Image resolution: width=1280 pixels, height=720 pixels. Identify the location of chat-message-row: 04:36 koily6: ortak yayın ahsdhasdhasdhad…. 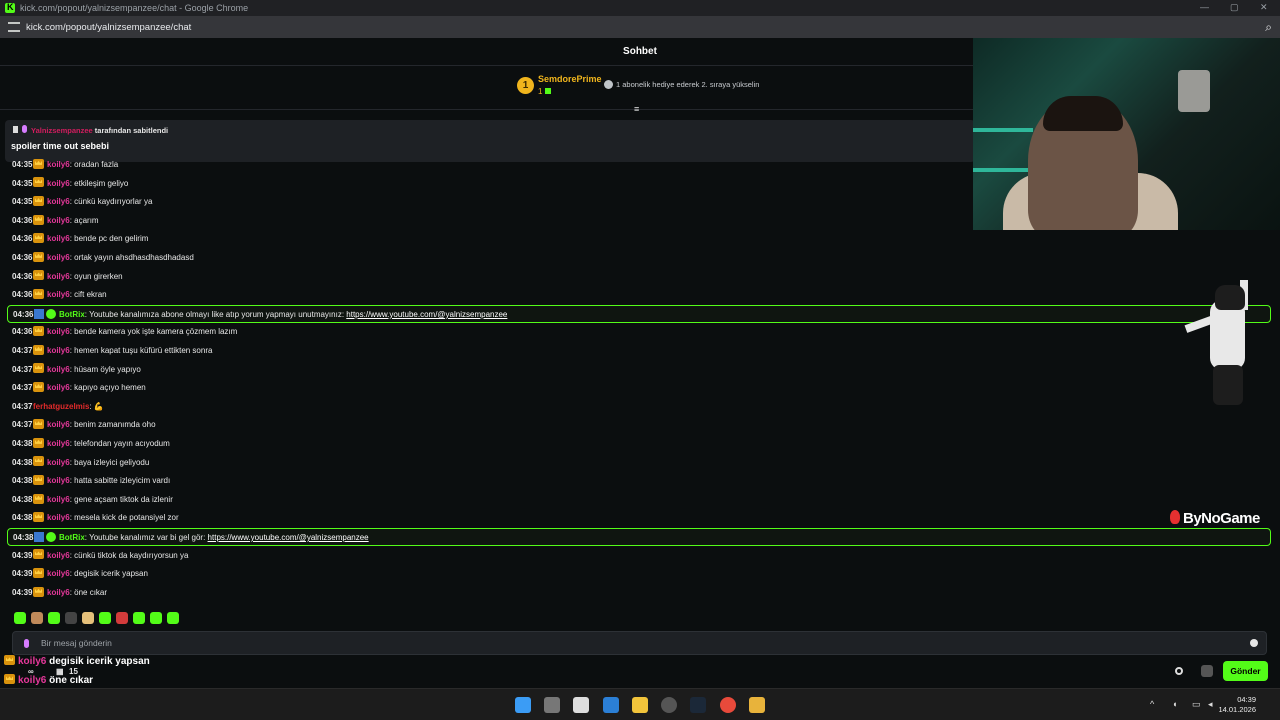
(640, 258).